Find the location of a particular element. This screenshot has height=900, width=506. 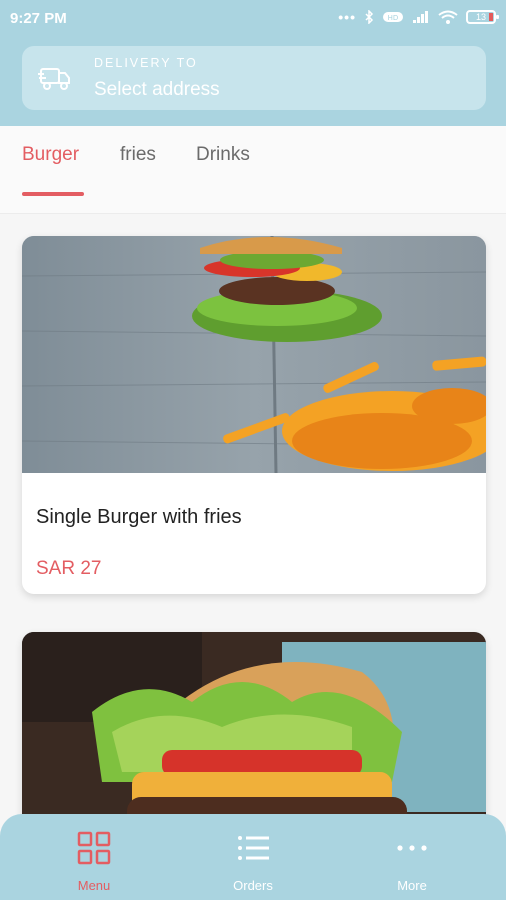

active-tab-indicator is located at coordinates (53, 194).